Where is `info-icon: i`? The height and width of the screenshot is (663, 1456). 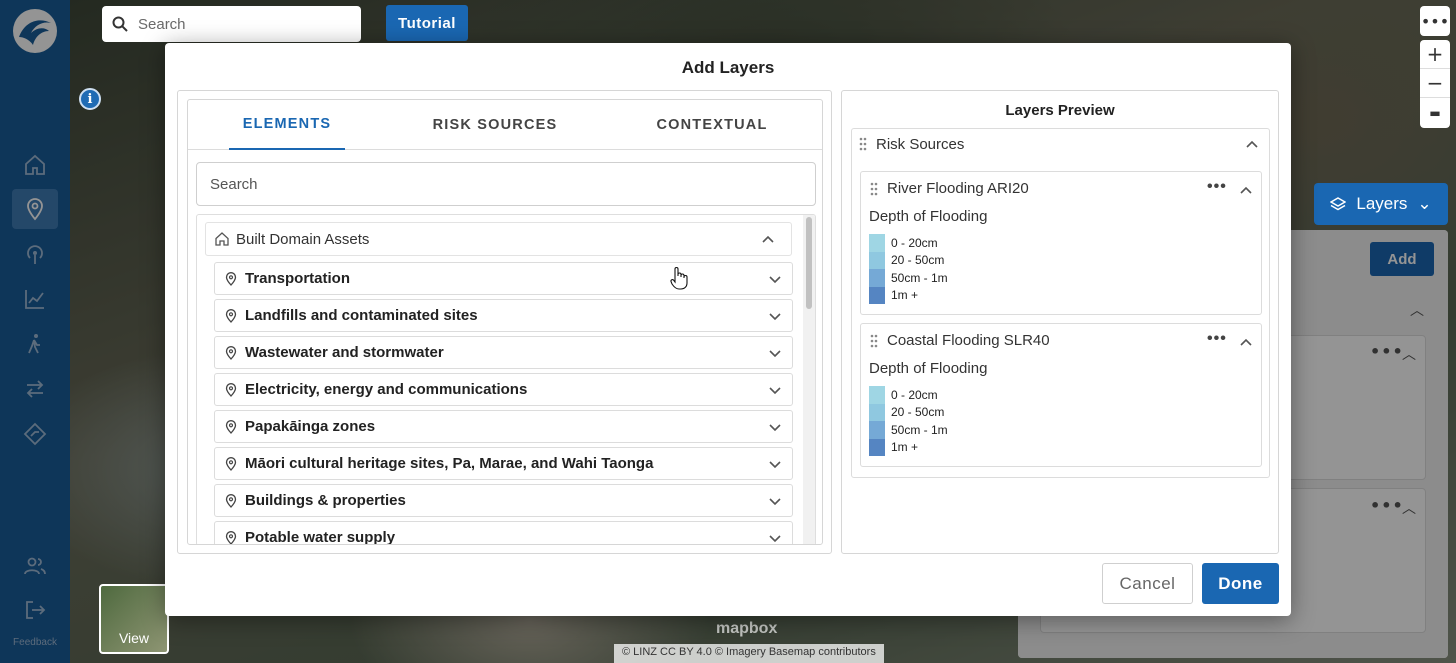 info-icon: i is located at coordinates (90, 99).